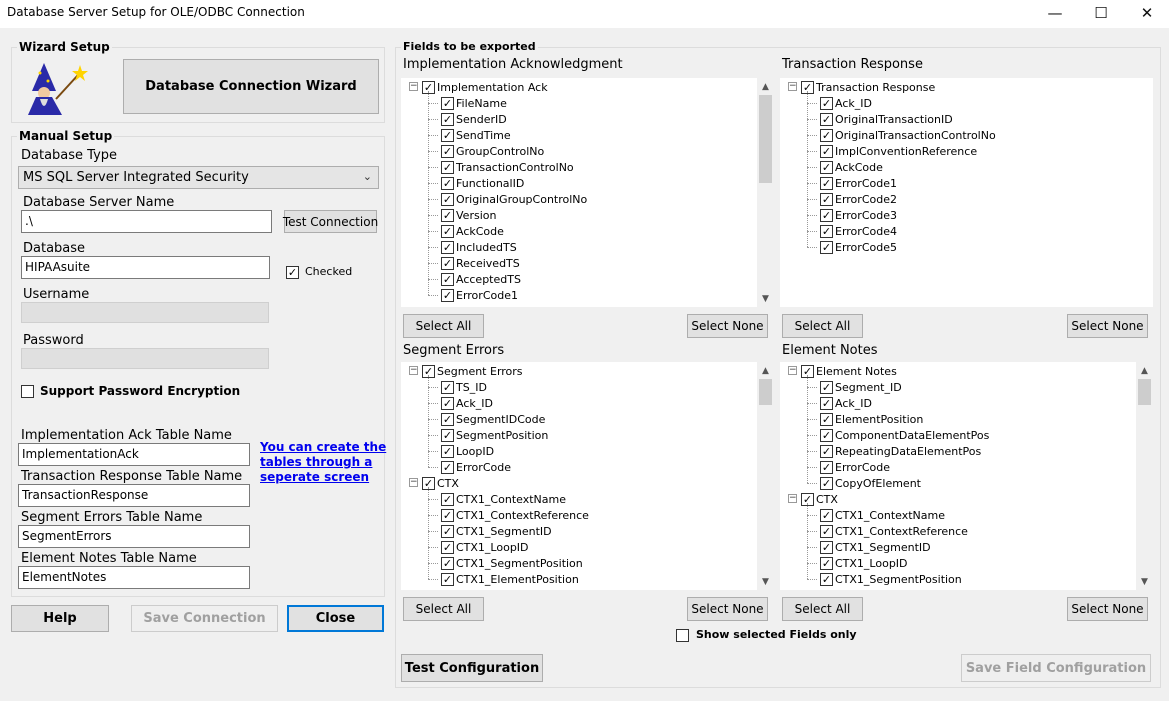  Describe the element at coordinates (507, 167) in the screenshot. I see `tree-field-node: ✓ TransactionControlNo` at that location.